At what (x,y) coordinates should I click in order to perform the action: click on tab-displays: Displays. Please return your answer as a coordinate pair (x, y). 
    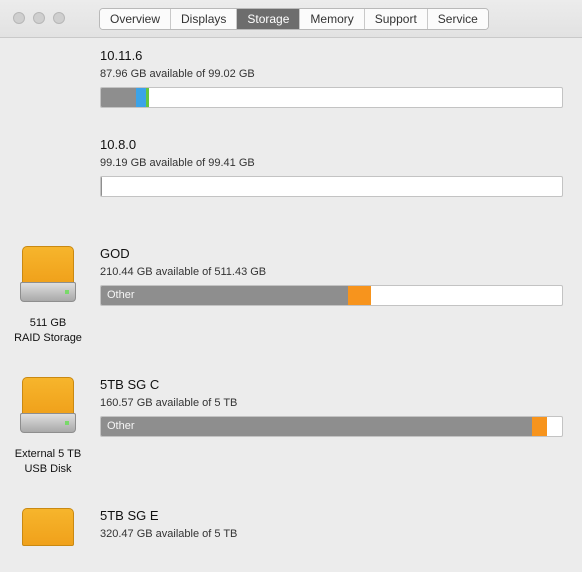
    Looking at the image, I should click on (204, 19).